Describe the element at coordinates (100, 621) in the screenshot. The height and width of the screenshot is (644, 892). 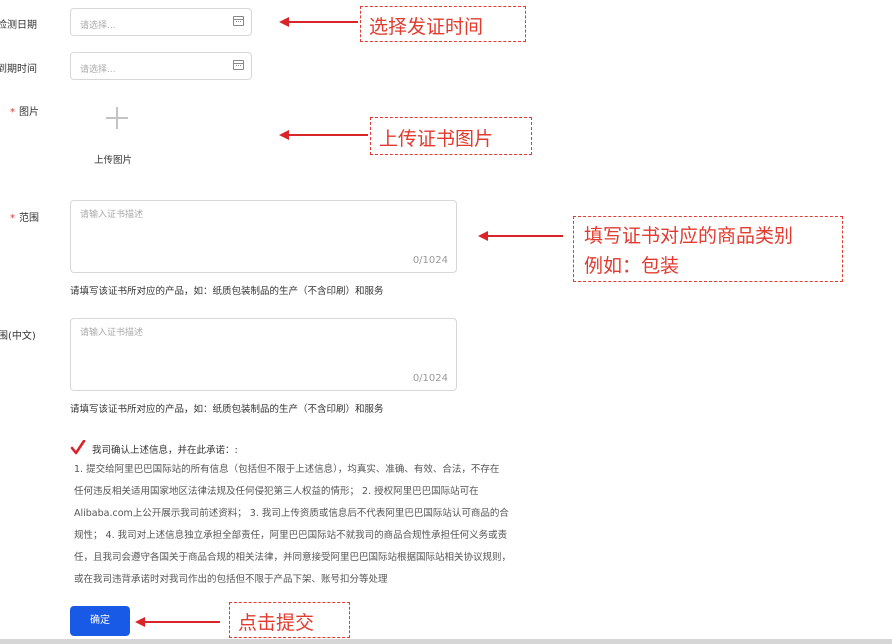
I see `submit-button: 确定` at that location.